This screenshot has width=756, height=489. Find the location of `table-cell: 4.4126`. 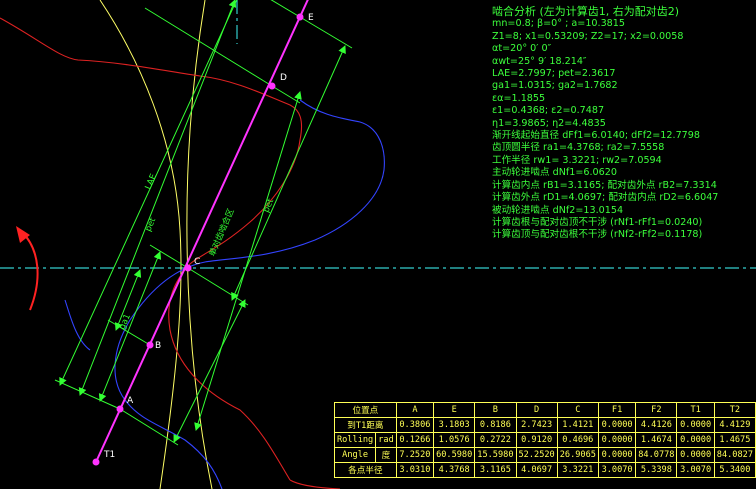

table-cell: 4.4126 is located at coordinates (656, 425).